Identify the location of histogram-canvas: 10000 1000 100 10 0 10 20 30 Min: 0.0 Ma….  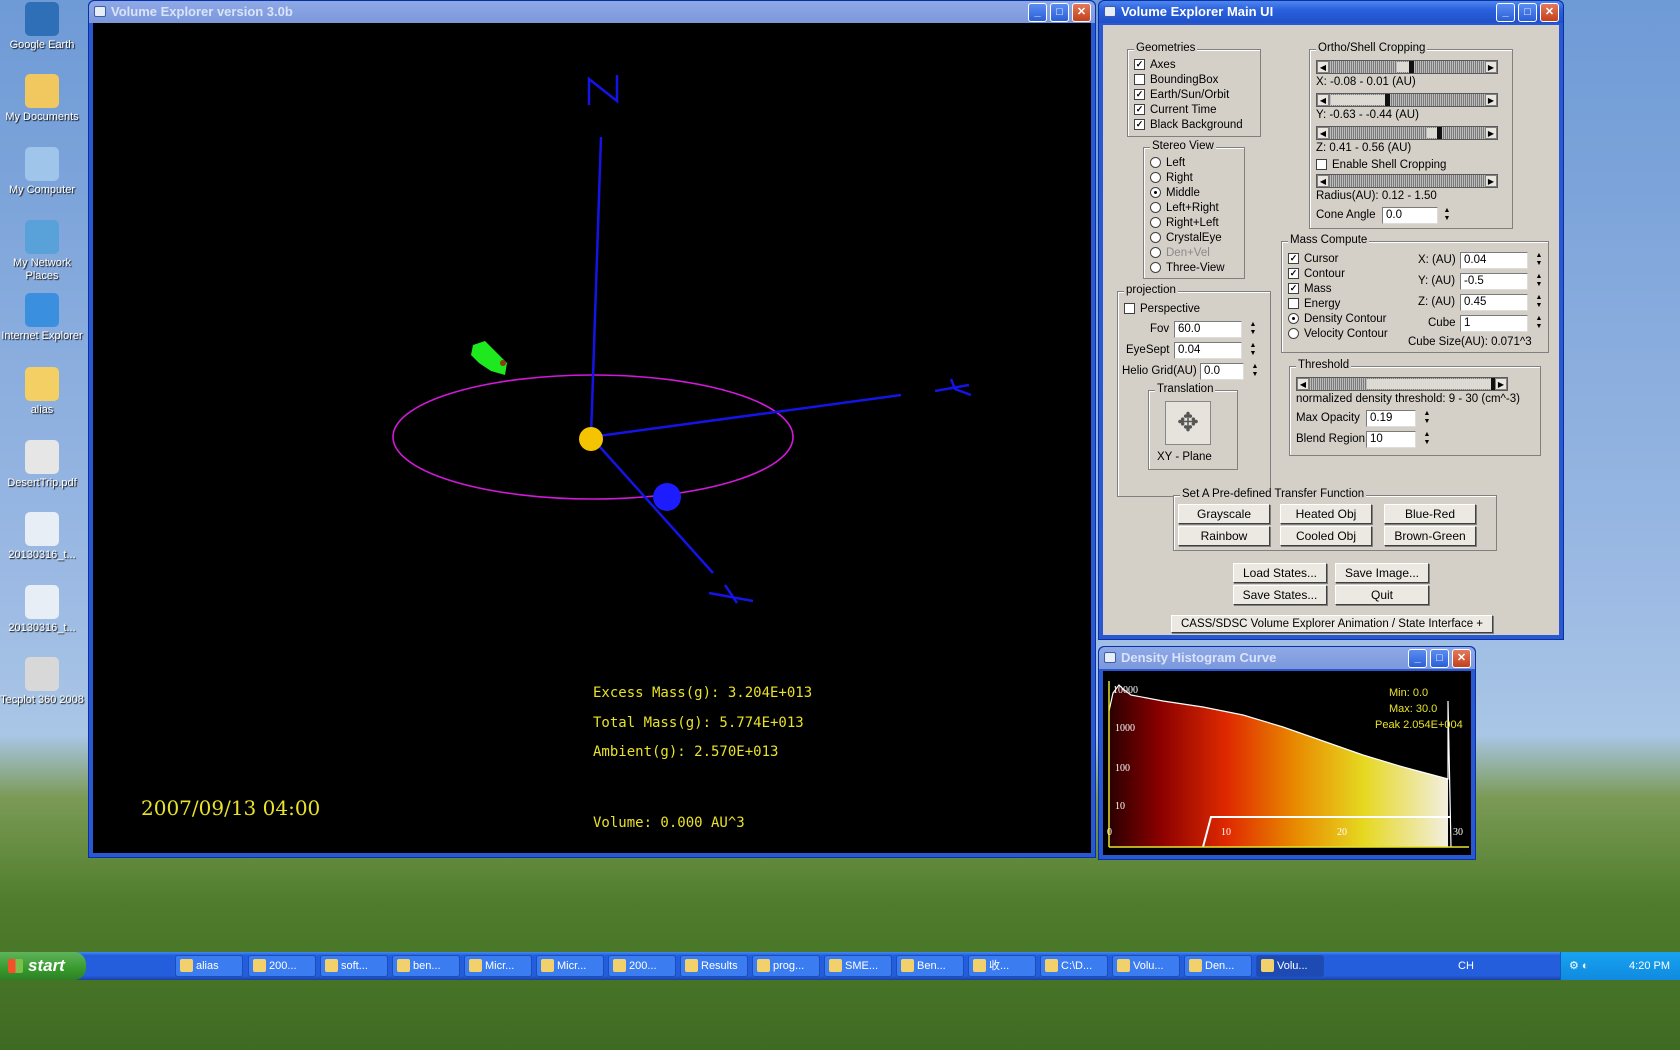
(1287, 763).